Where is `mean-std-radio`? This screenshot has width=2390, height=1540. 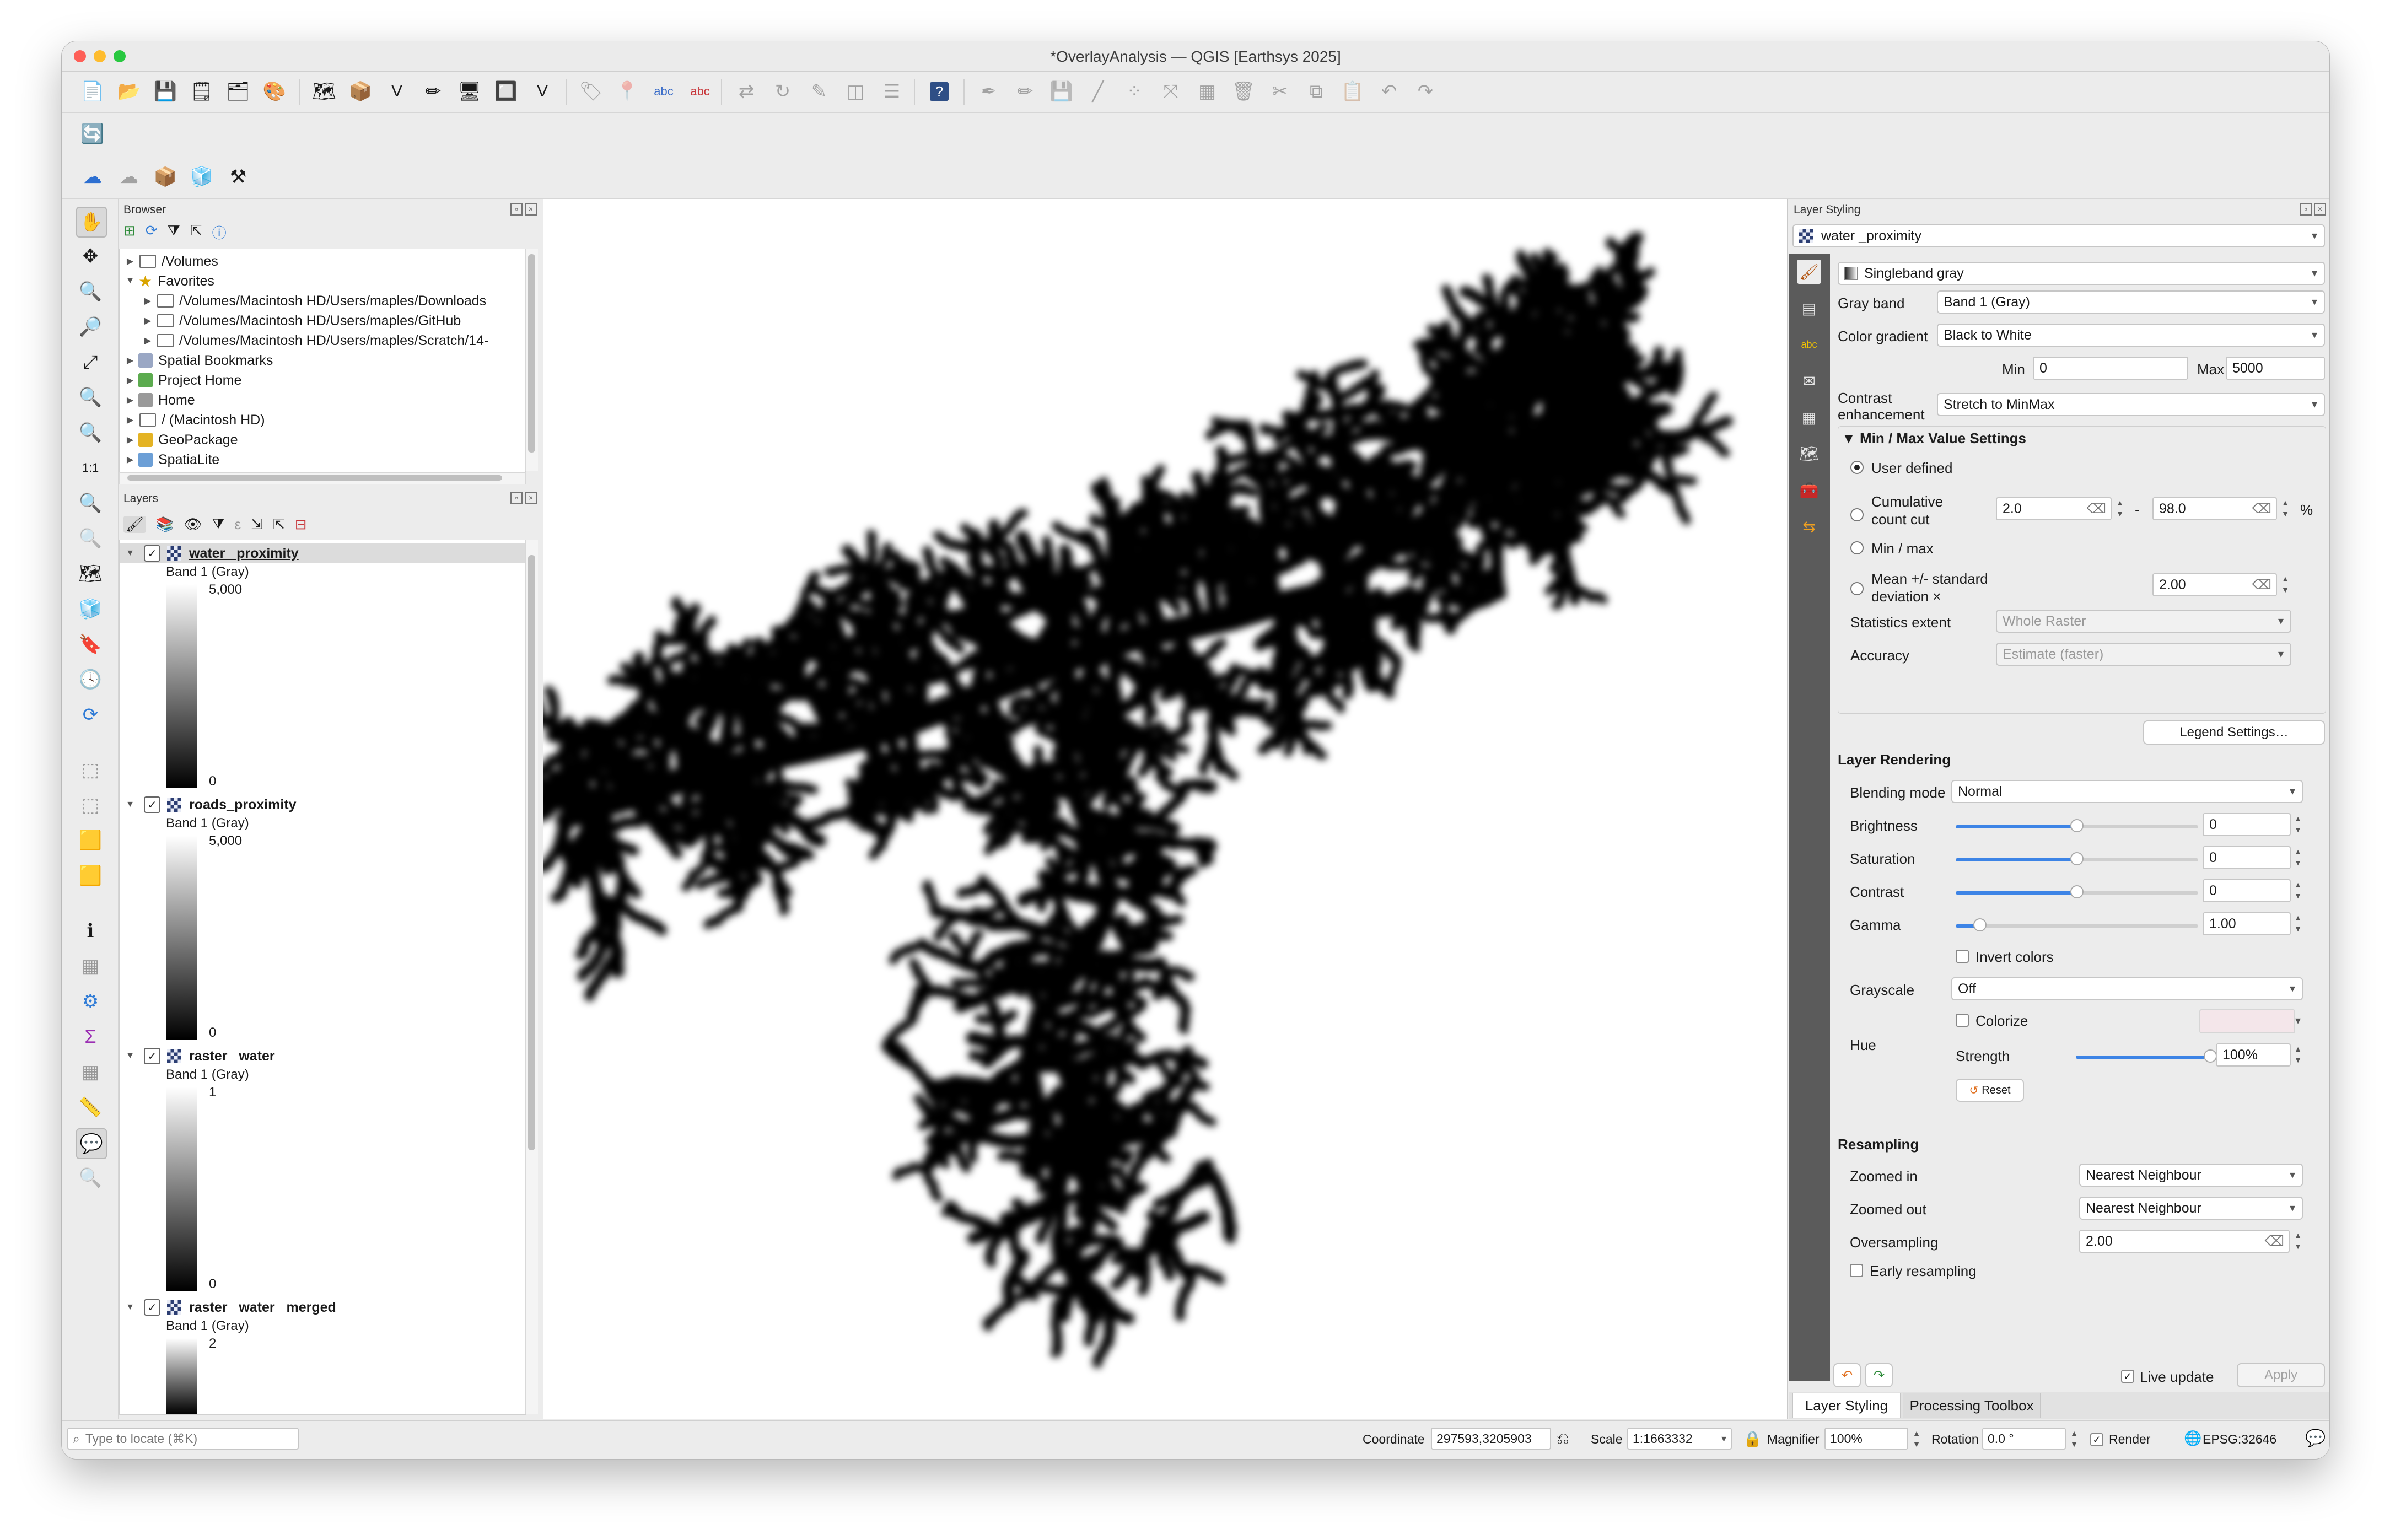 mean-std-radio is located at coordinates (1857, 588).